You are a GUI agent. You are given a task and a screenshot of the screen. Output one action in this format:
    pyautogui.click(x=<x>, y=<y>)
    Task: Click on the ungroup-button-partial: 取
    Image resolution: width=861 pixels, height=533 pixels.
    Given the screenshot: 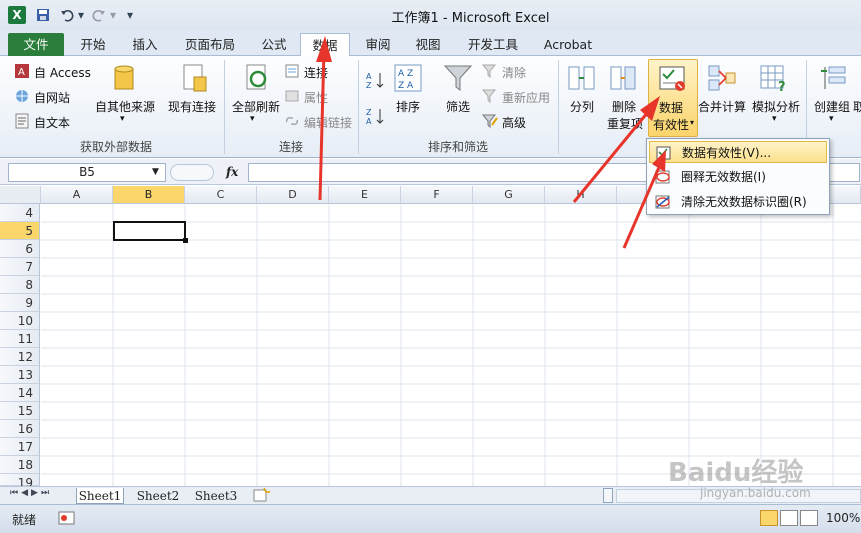 What is the action you would take?
    pyautogui.click(x=857, y=106)
    